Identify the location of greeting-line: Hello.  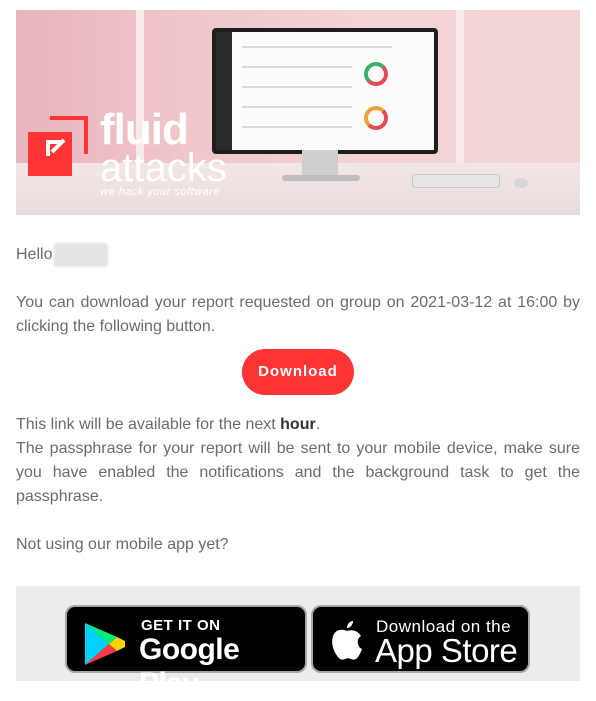
(62, 255).